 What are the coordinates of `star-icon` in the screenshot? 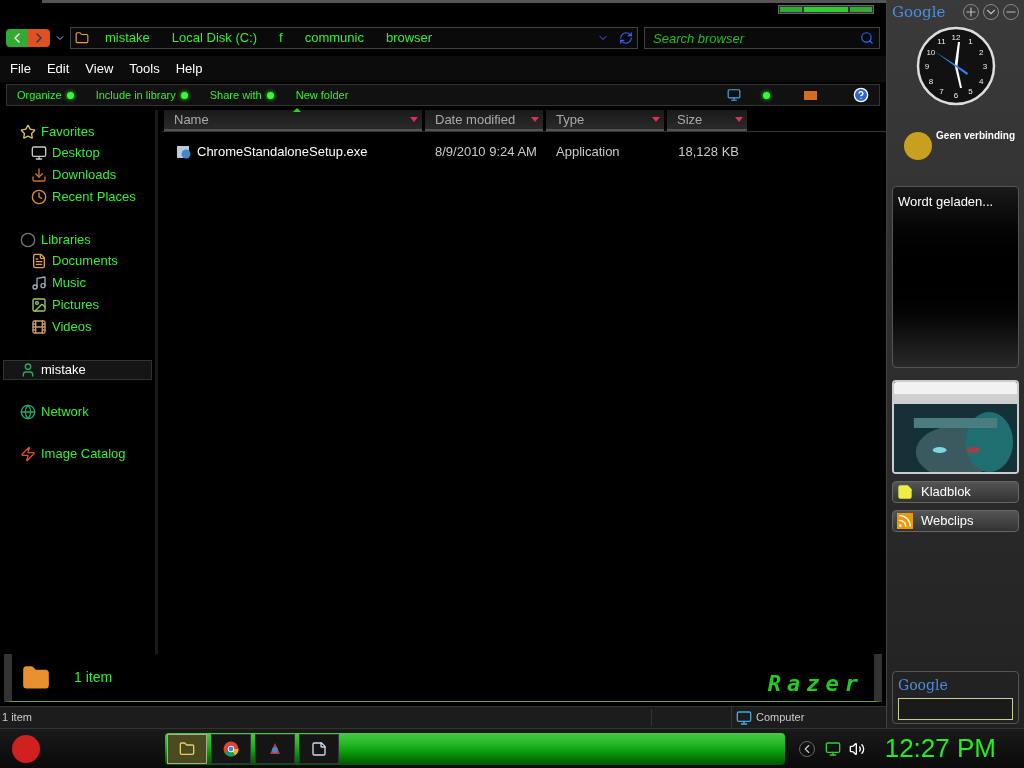 It's located at (28, 132).